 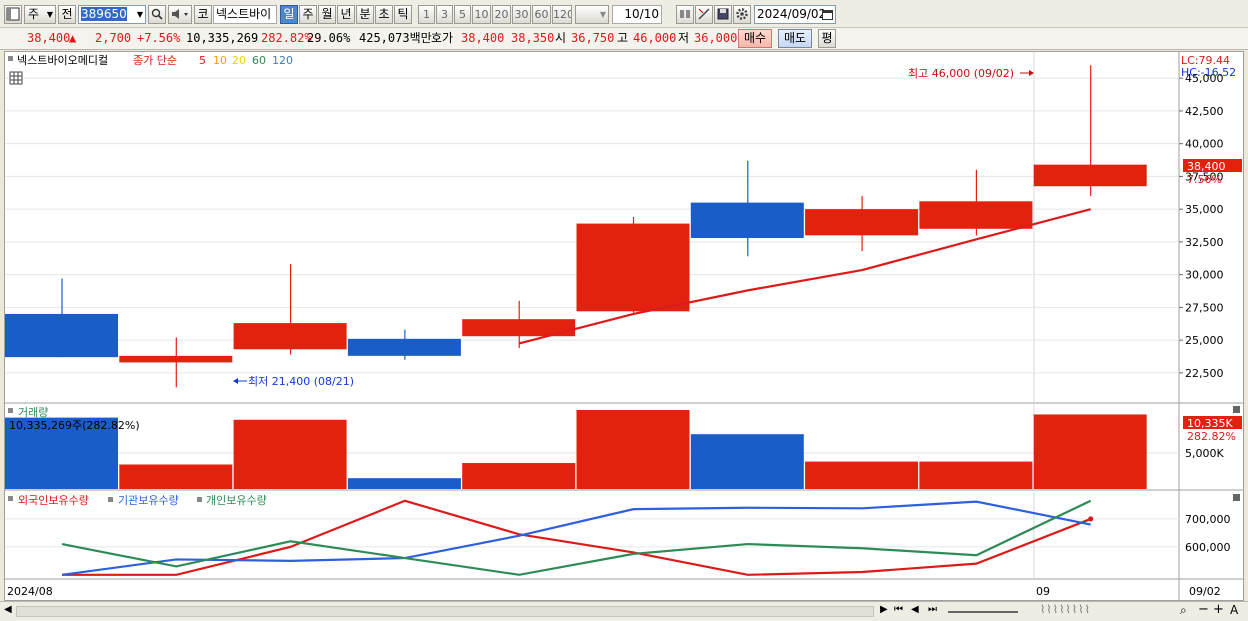 I want to click on period-month: 월, so click(x=327, y=14).